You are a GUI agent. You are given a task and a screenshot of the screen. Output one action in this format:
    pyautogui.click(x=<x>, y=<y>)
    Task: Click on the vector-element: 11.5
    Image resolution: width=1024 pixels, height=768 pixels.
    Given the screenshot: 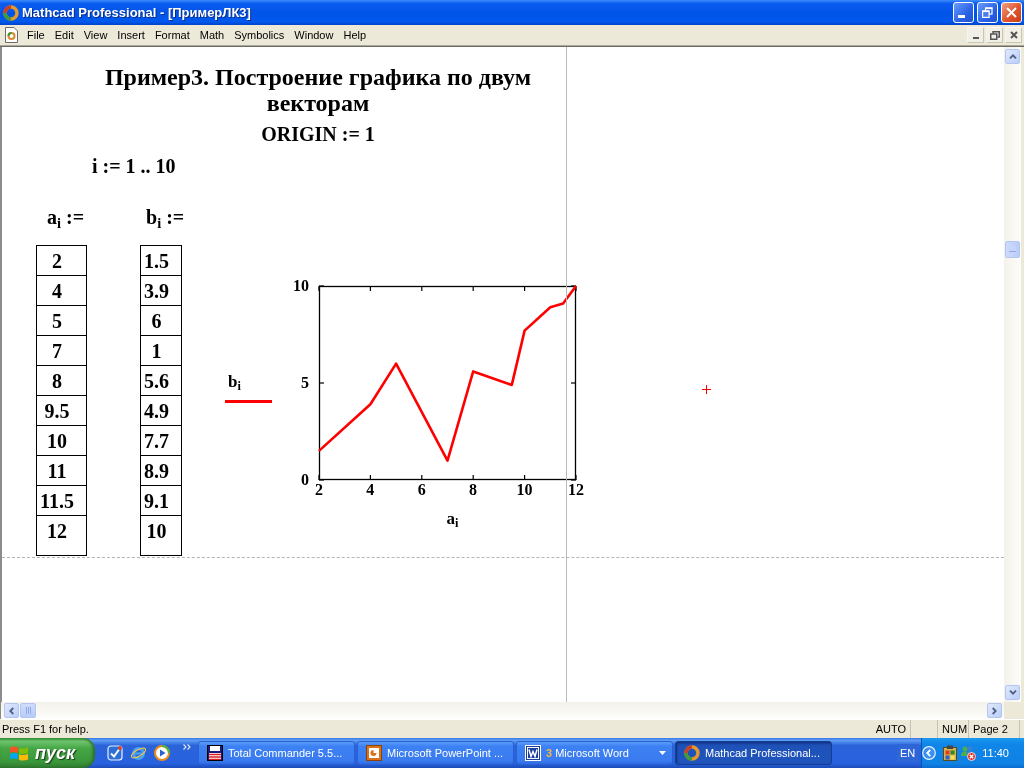 What is the action you would take?
    pyautogui.click(x=61, y=501)
    